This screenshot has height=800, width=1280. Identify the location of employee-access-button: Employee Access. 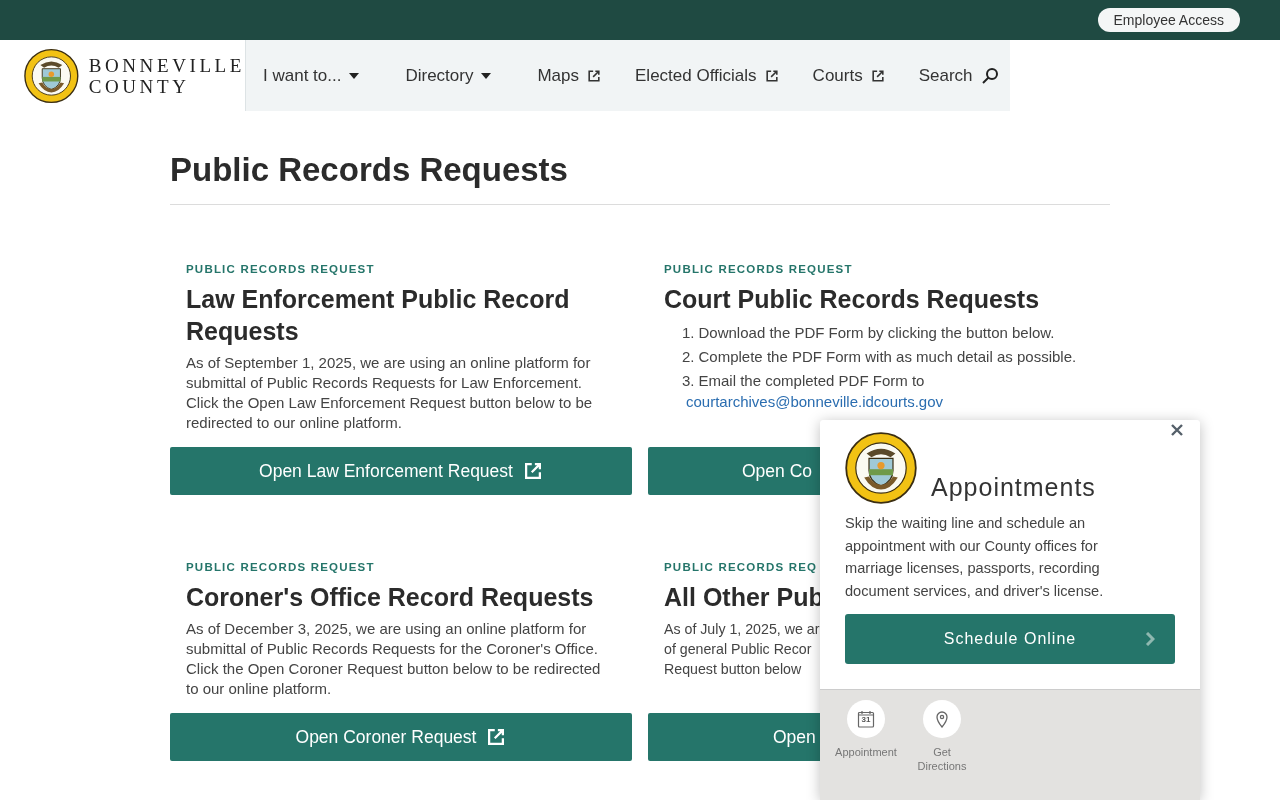
(1168, 20).